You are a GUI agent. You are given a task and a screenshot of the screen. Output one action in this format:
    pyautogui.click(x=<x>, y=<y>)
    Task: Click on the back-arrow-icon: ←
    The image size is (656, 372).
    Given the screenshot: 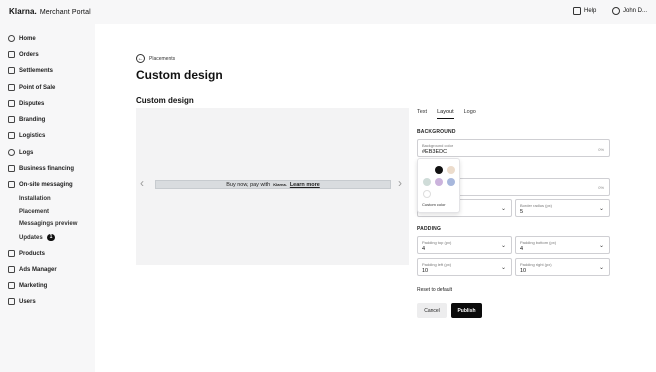 What is the action you would take?
    pyautogui.click(x=140, y=58)
    